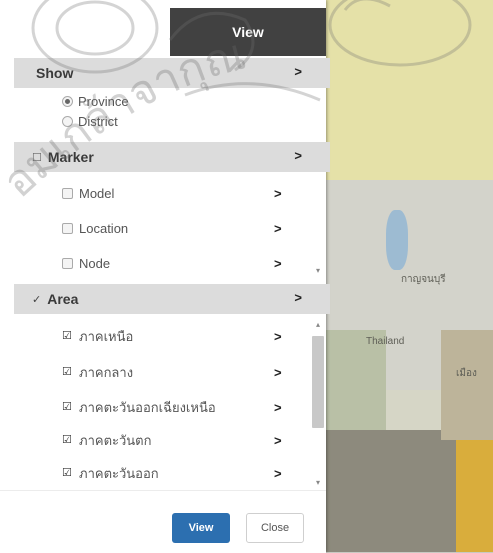 The image size is (493, 553). Describe the element at coordinates (85, 32) in the screenshot. I see `tab-left` at that location.